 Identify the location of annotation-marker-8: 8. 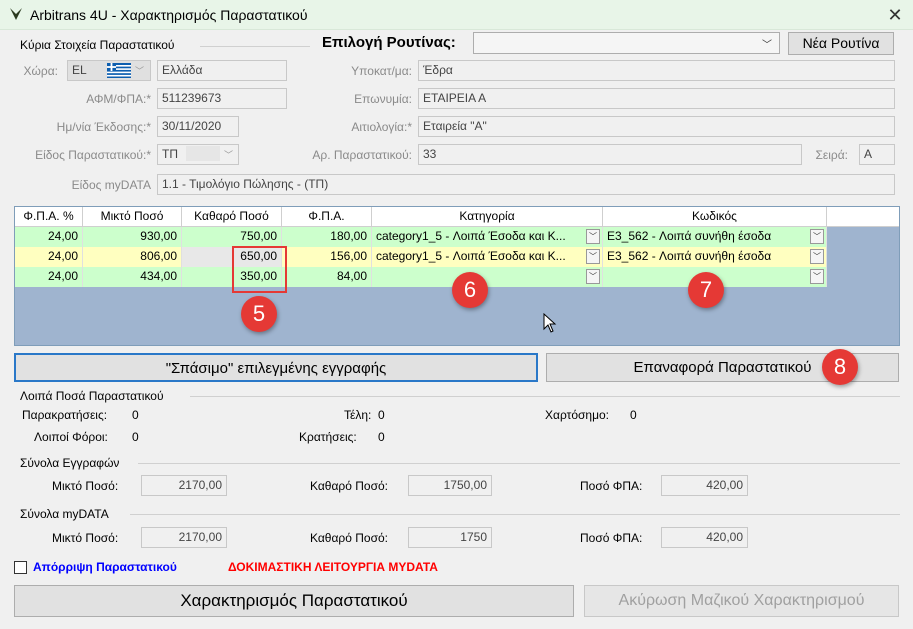
(840, 367).